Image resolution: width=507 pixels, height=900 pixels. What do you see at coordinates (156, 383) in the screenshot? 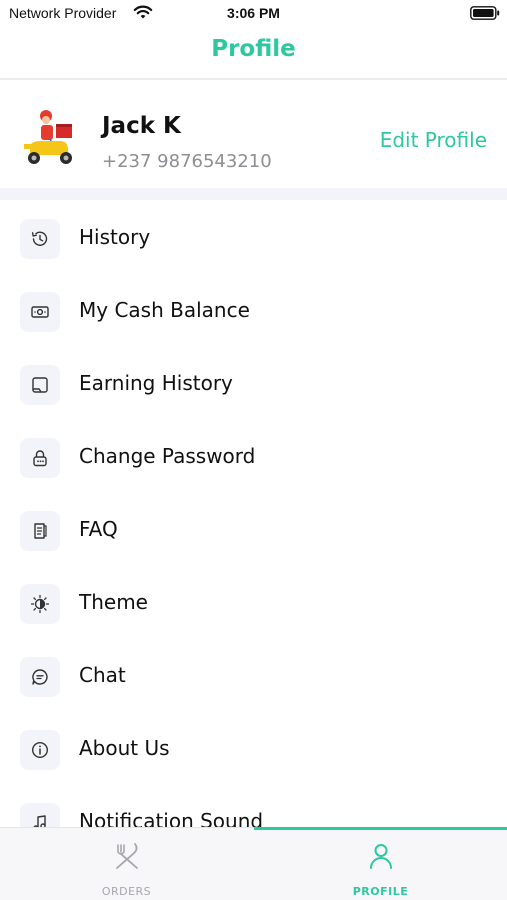
I see `menu-label: Earning History` at bounding box center [156, 383].